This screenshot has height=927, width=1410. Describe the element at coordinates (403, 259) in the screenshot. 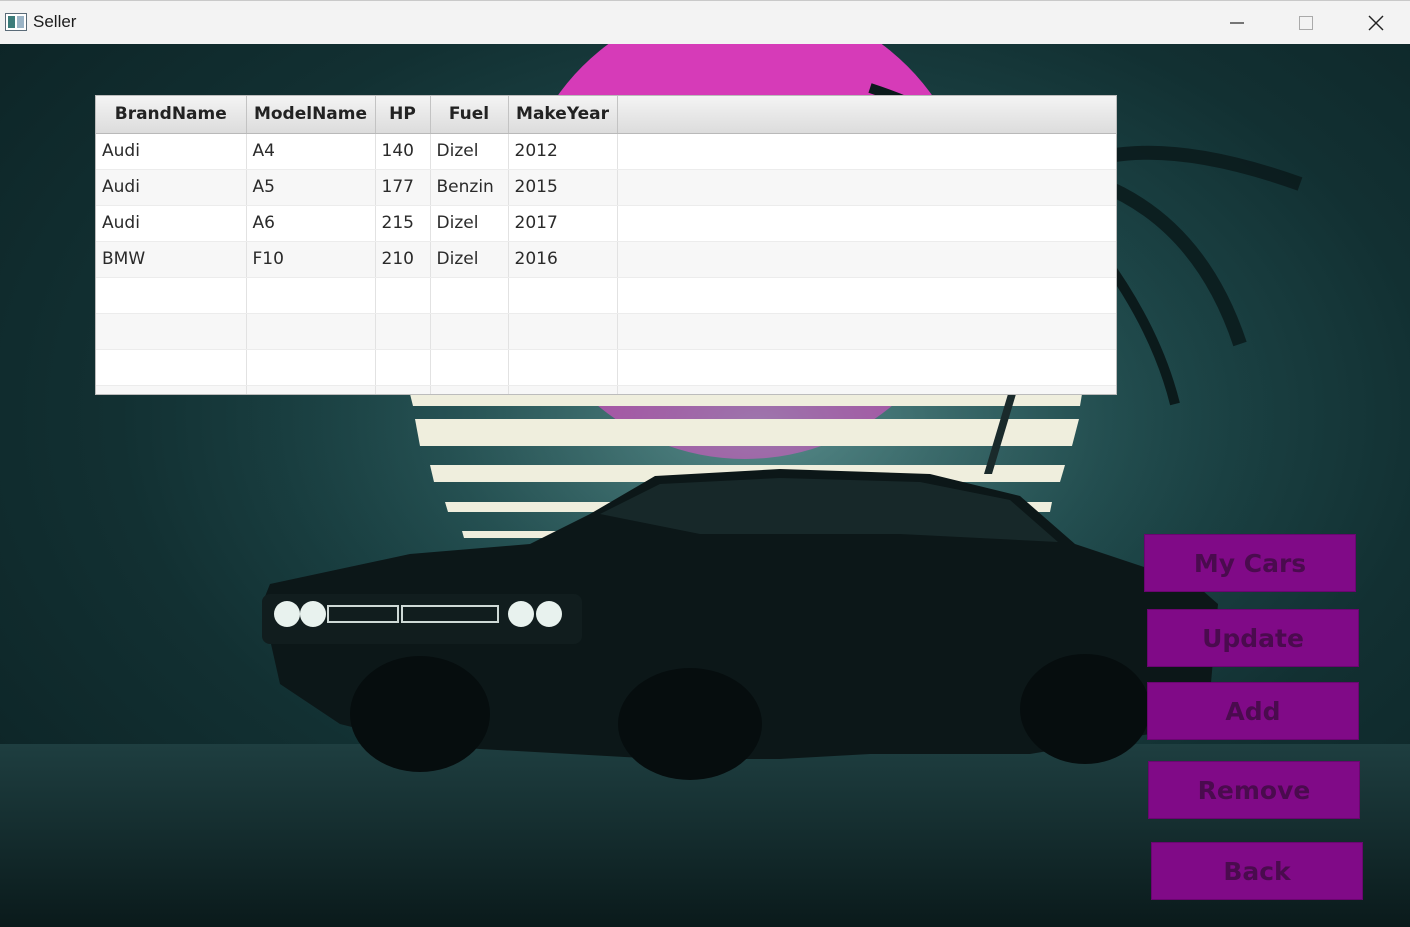

I see `cell-hp: 210` at that location.